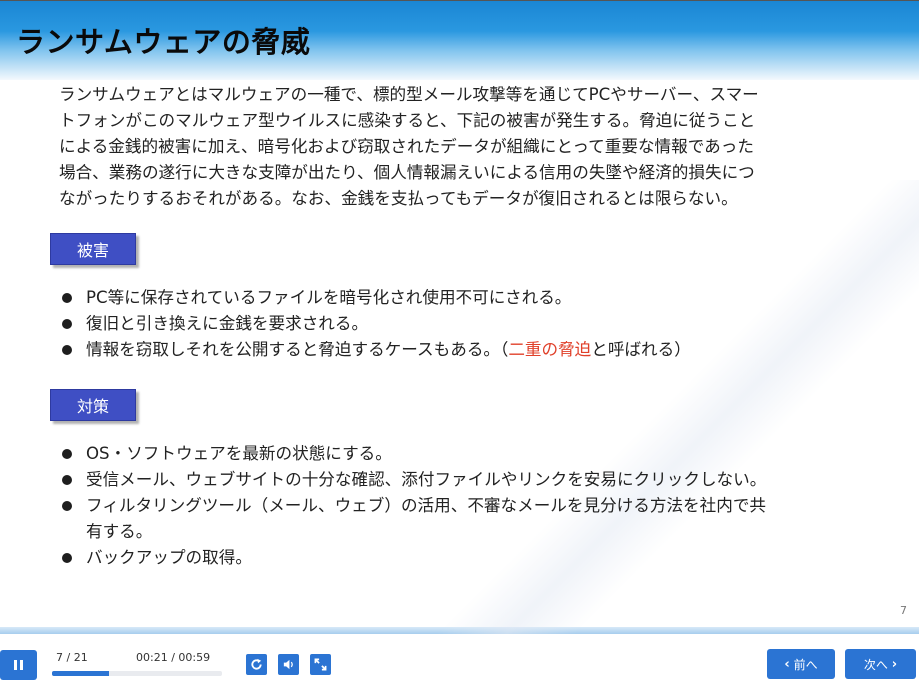  What do you see at coordinates (119, 531) in the screenshot?
I see `list-item-text: 有する。` at bounding box center [119, 531].